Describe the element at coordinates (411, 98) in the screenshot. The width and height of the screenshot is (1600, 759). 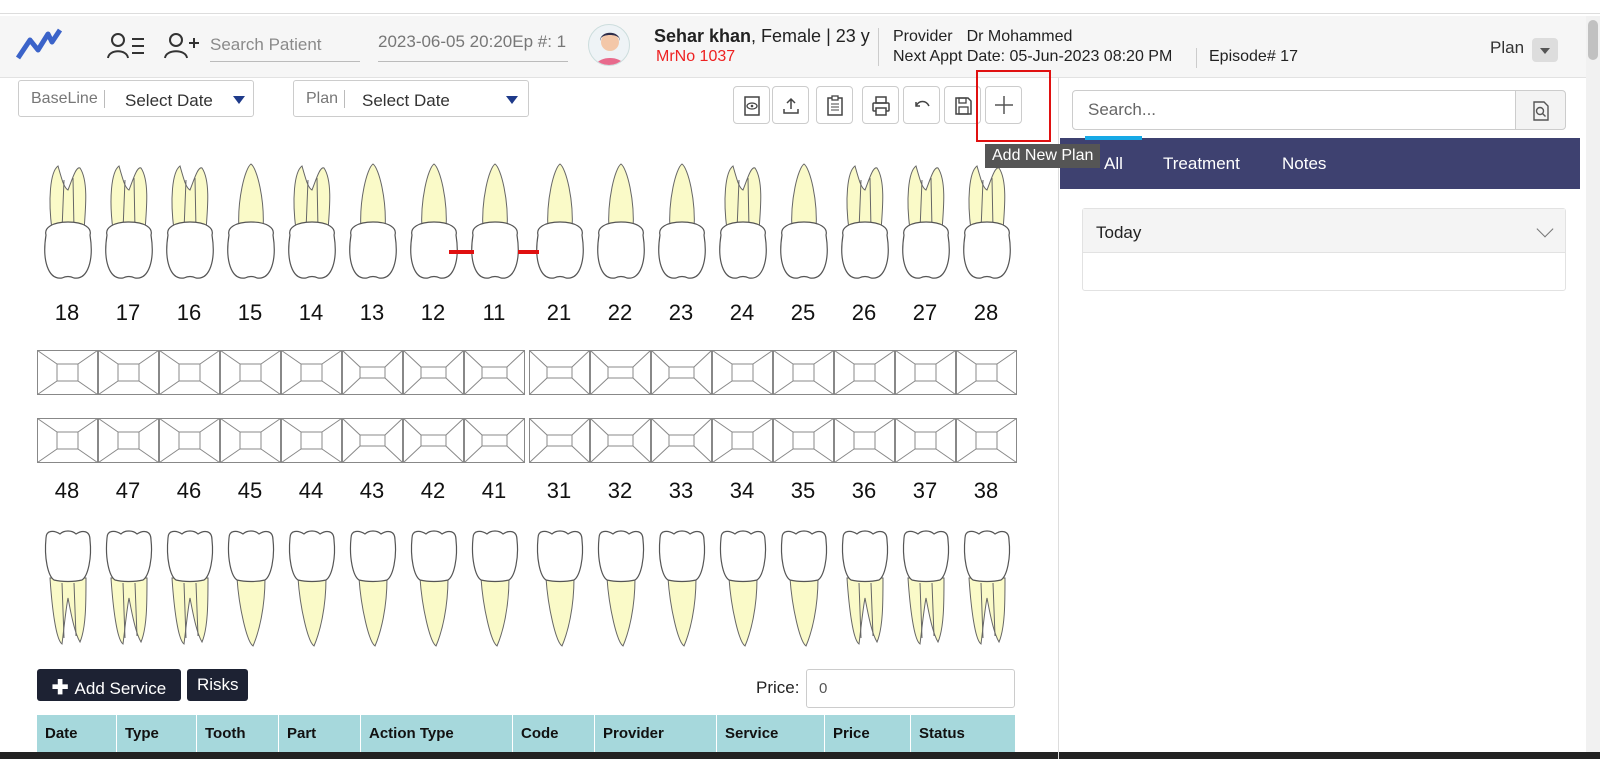
I see `plan-select: Plan Select Date` at that location.